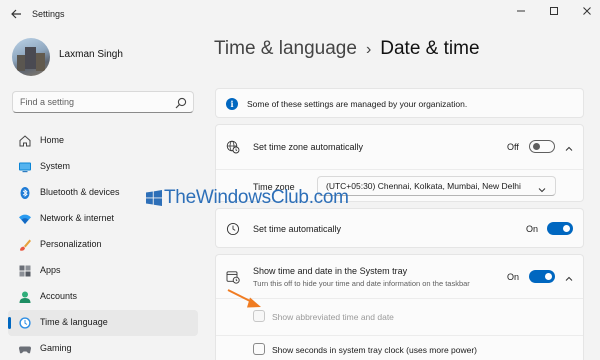  What do you see at coordinates (55, 166) in the screenshot?
I see `sidebar-item-label: System` at bounding box center [55, 166].